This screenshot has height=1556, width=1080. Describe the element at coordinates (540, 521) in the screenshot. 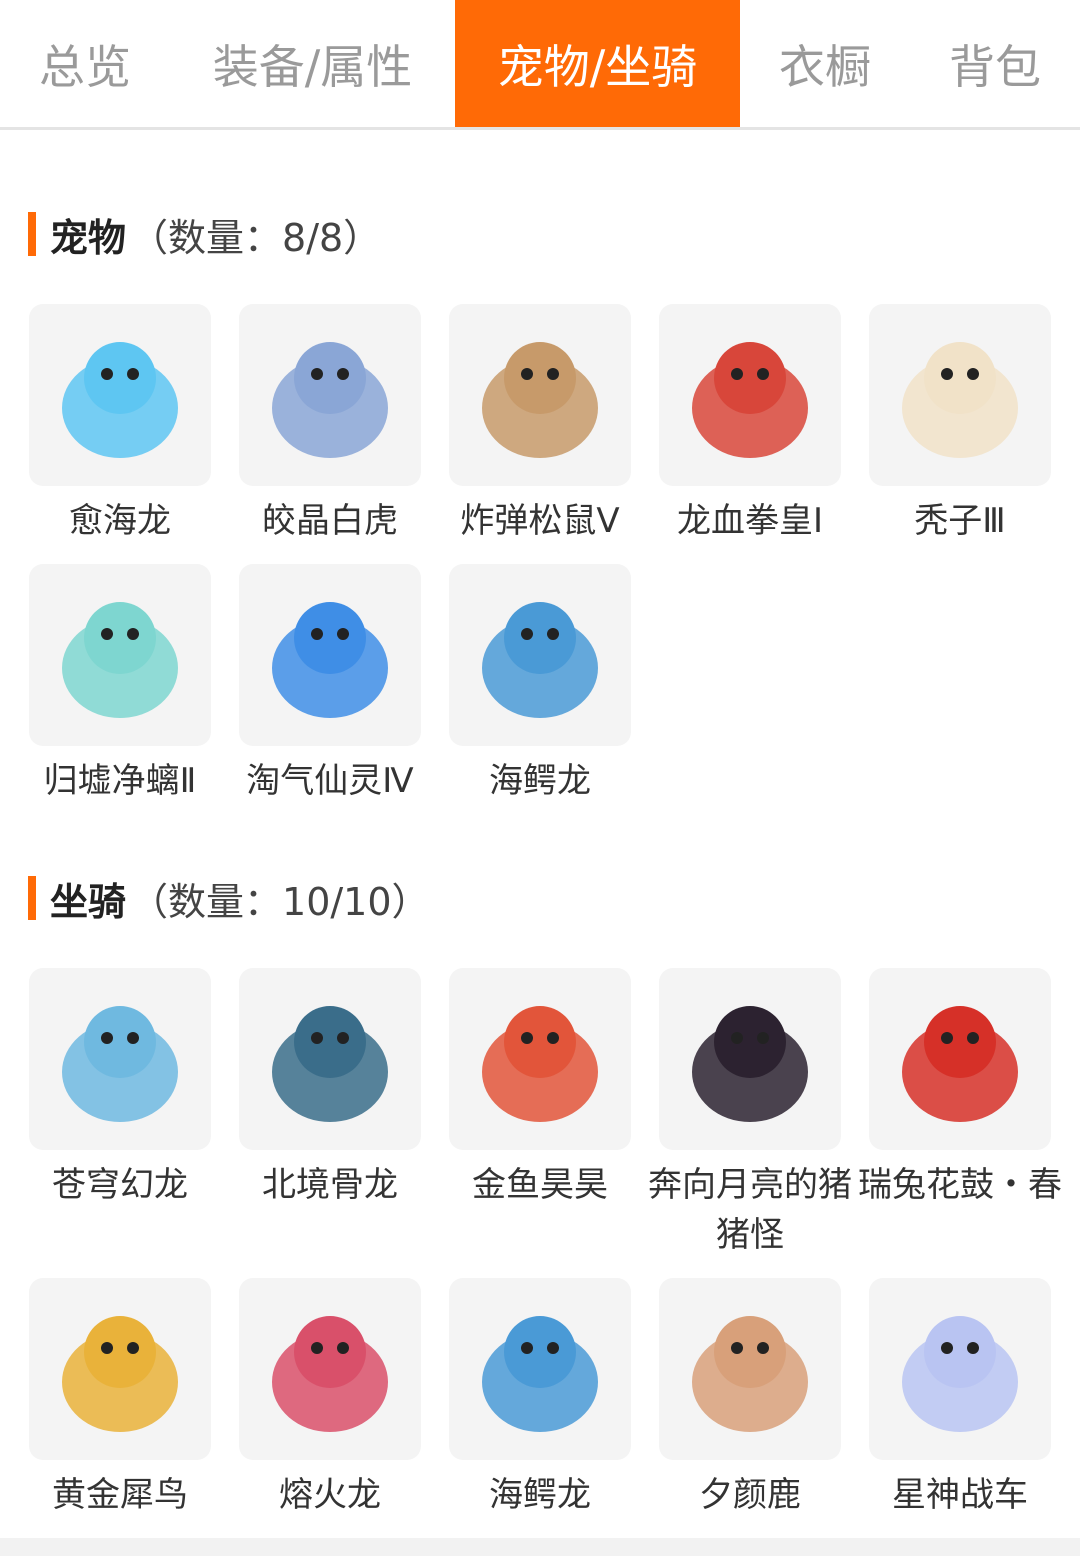

I see `pets-item-label: 炸弹松鼠Ⅴ` at that location.